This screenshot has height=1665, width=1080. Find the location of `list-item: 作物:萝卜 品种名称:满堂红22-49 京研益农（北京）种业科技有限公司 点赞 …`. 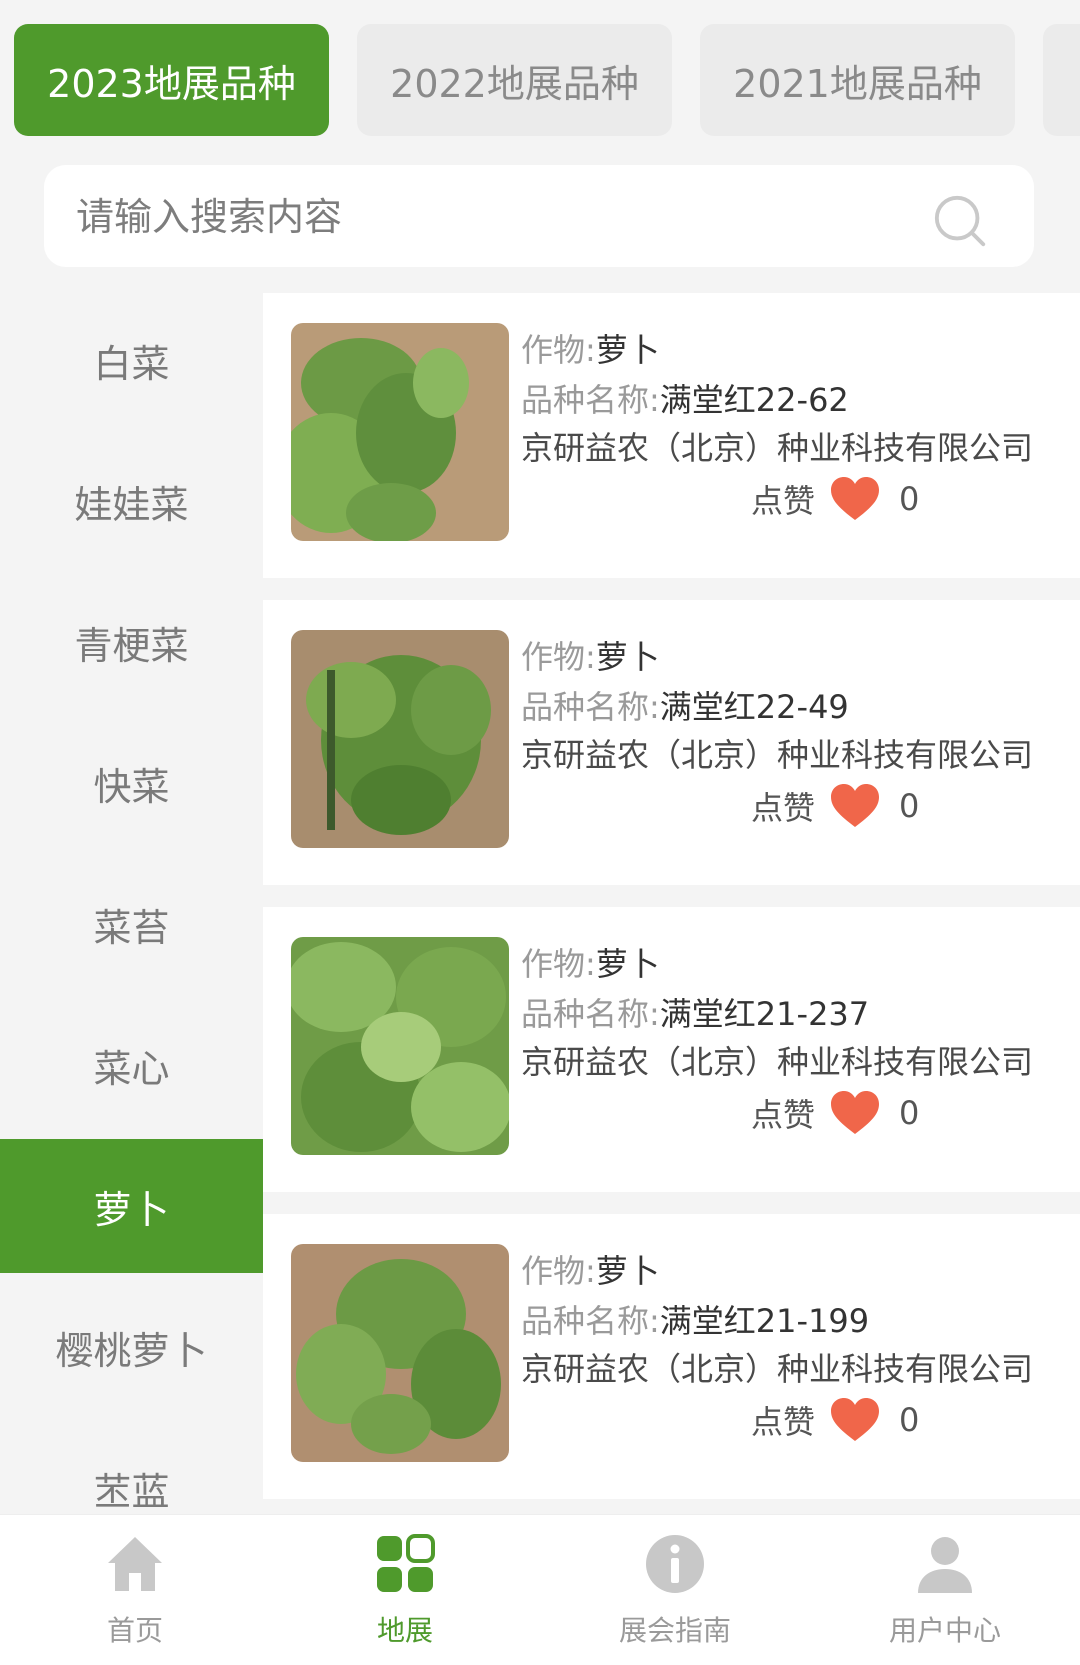

list-item: 作物:萝卜 品种名称:满堂红22-49 京研益农（北京）种业科技有限公司 点赞 … is located at coordinates (671, 742).